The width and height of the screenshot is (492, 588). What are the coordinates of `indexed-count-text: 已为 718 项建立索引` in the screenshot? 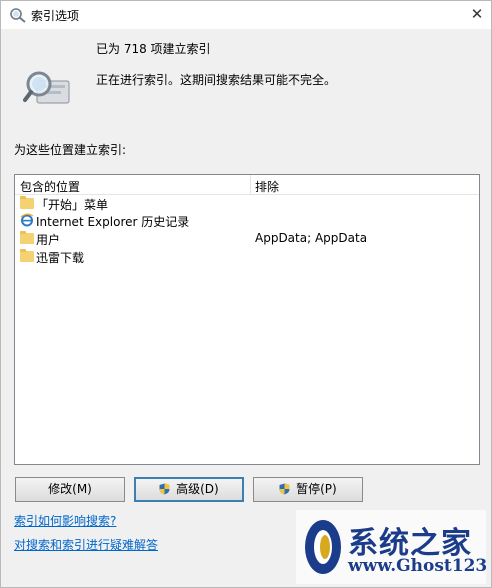 It's located at (153, 49).